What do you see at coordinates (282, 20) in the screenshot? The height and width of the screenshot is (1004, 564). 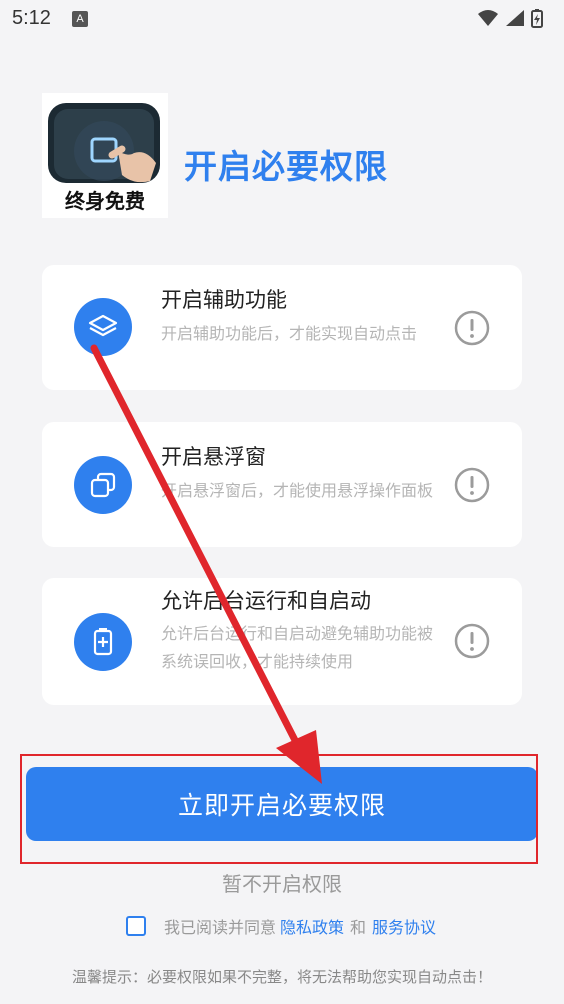 I see `status-bar: 5:12 A` at bounding box center [282, 20].